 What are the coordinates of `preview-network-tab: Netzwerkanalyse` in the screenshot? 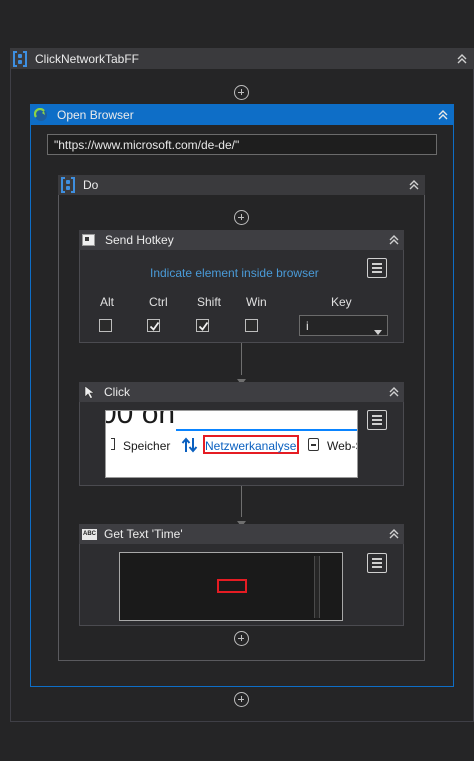 It's located at (251, 446).